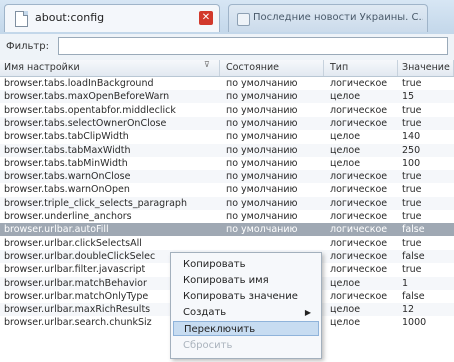 This screenshot has width=454, height=362. What do you see at coordinates (67, 150) in the screenshot?
I see `pref-name: browser.tabs.tabMaxWidth` at bounding box center [67, 150].